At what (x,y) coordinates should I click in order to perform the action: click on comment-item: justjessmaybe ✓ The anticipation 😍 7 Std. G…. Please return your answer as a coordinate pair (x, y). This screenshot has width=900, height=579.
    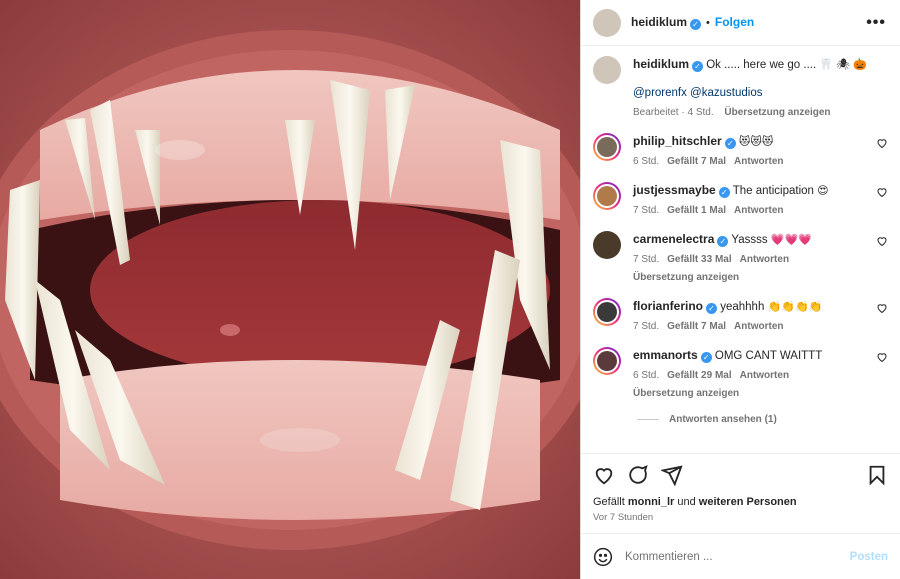
    Looking at the image, I should click on (740, 200).